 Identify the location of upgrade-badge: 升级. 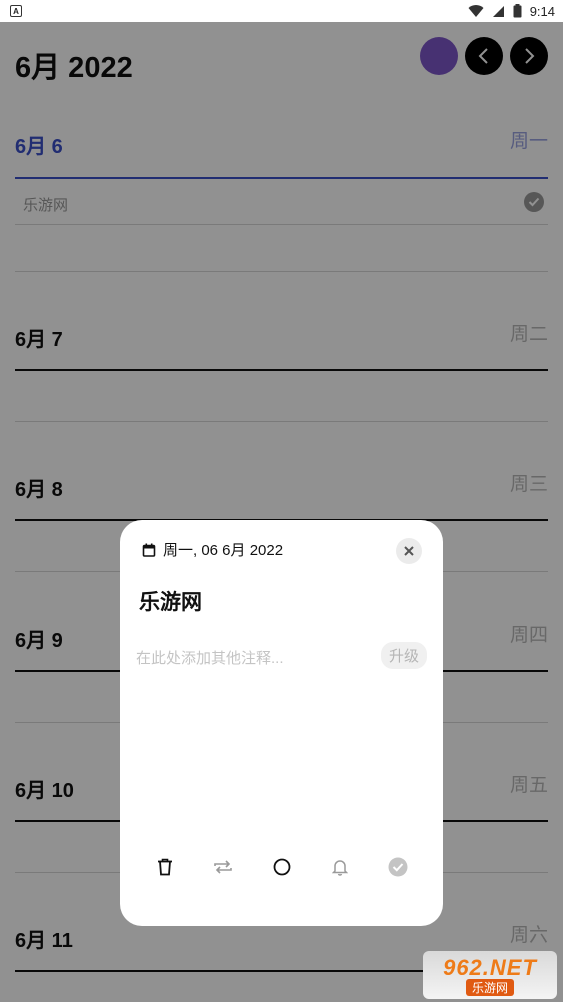
(403, 655).